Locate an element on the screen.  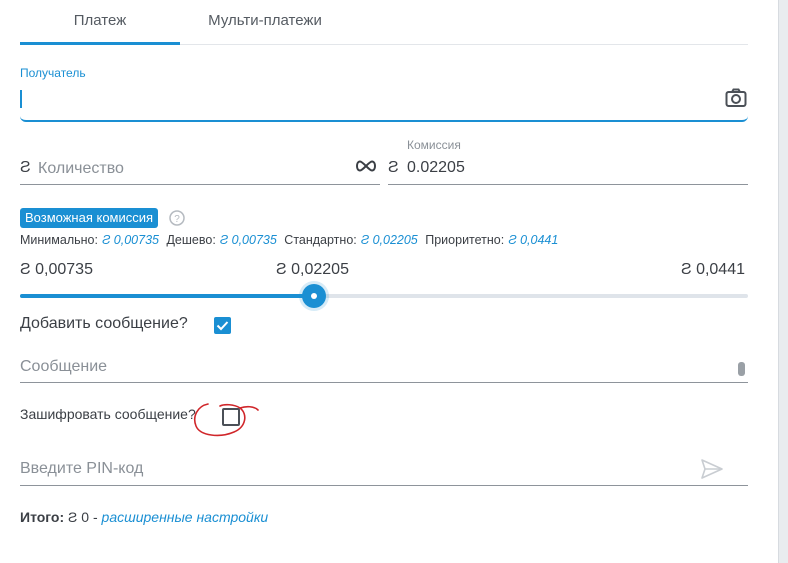
fee-level-priority-label: Приоритетно: is located at coordinates (465, 240).